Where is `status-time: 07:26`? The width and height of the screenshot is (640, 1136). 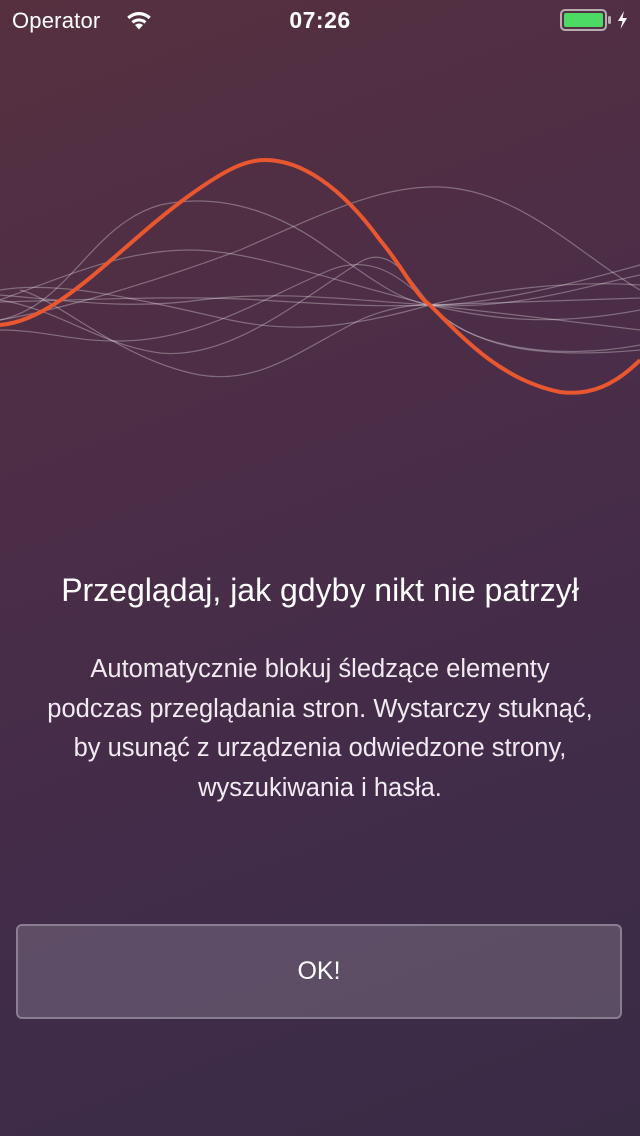 status-time: 07:26 is located at coordinates (320, 20).